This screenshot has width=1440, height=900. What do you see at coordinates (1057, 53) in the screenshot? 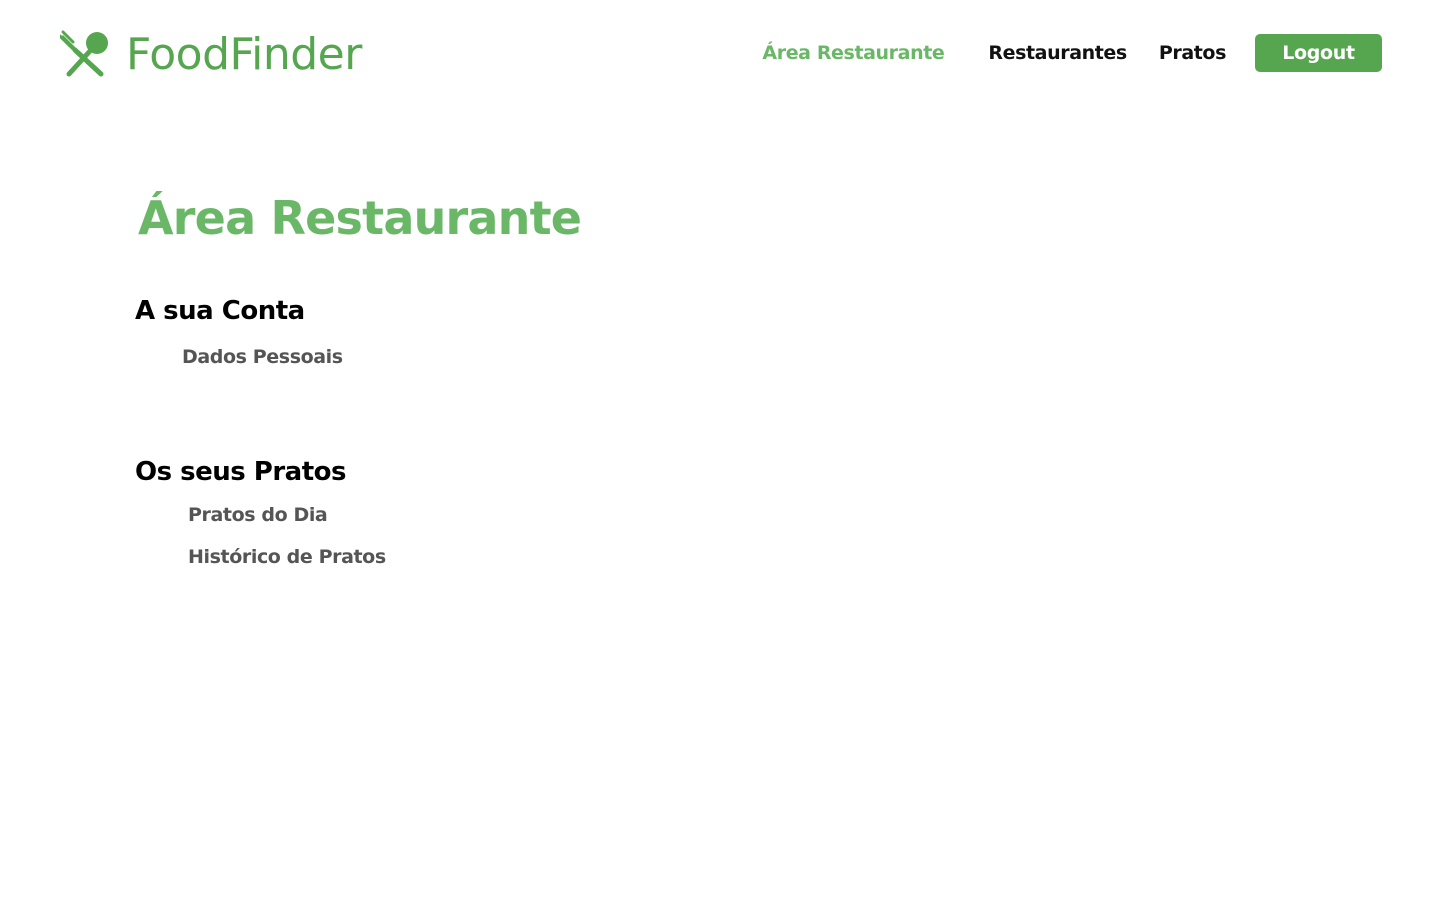
I see `nav-link-restaurantes: Restaurantes` at bounding box center [1057, 53].